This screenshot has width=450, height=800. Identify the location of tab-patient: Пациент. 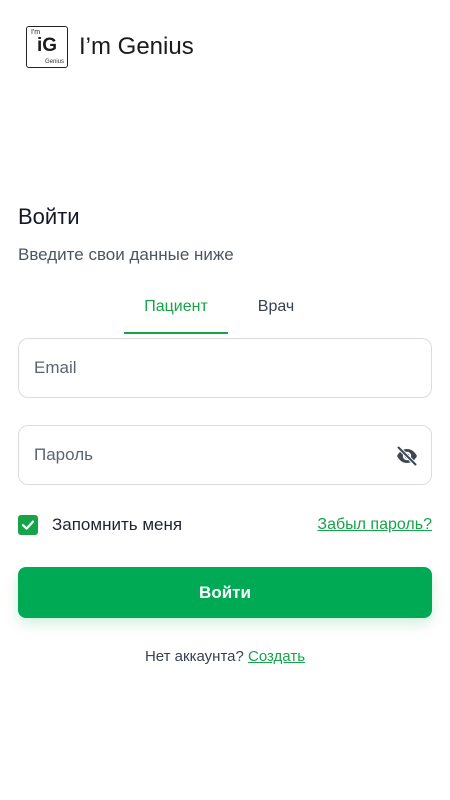
(176, 315).